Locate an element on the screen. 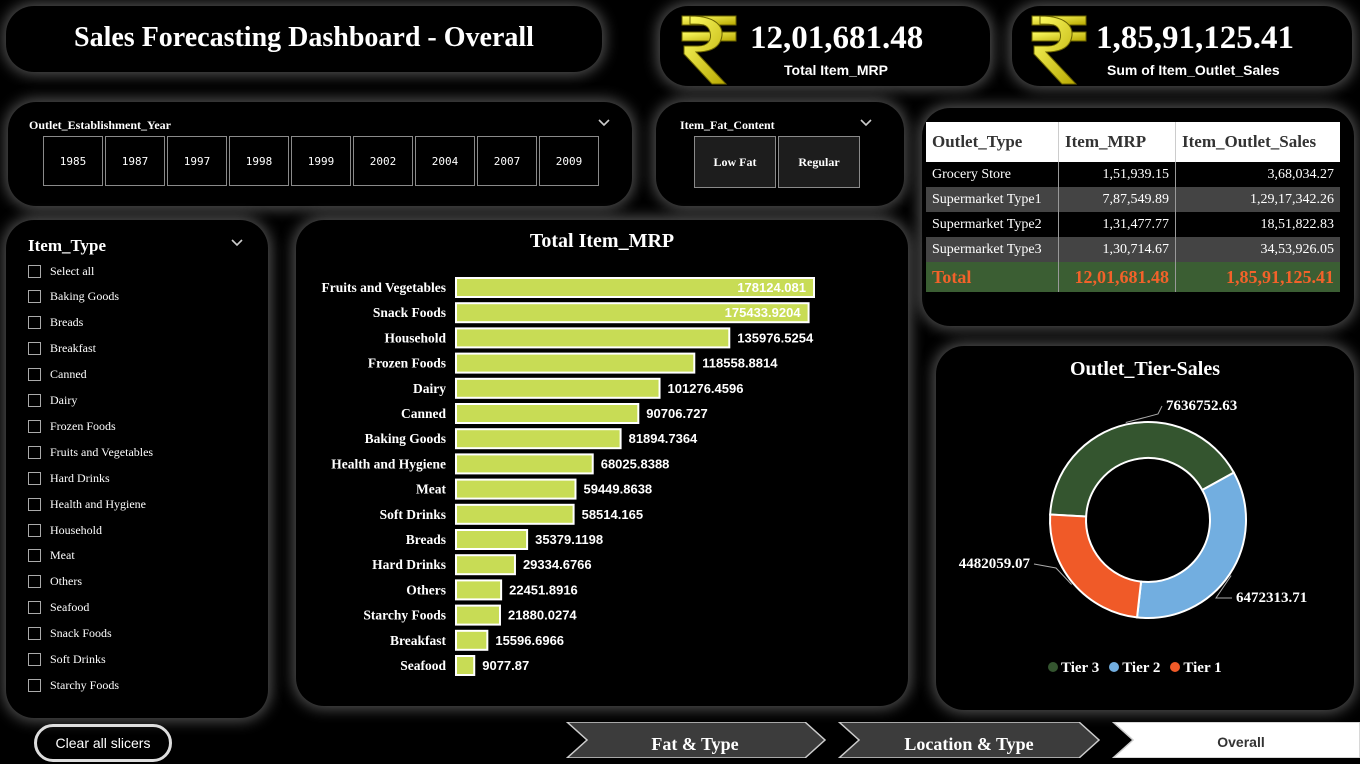  item-type-option: Meat is located at coordinates (51, 556).